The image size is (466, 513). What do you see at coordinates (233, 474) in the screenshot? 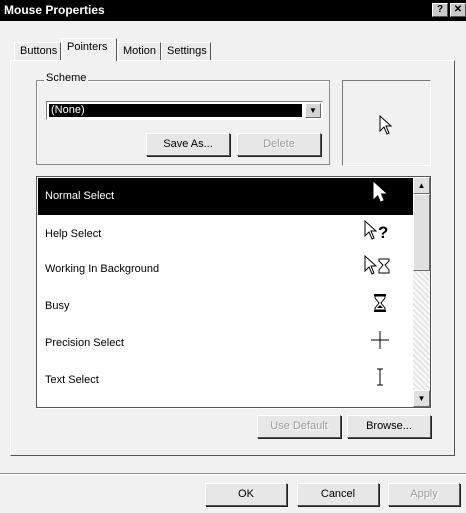
I see `divider` at bounding box center [233, 474].